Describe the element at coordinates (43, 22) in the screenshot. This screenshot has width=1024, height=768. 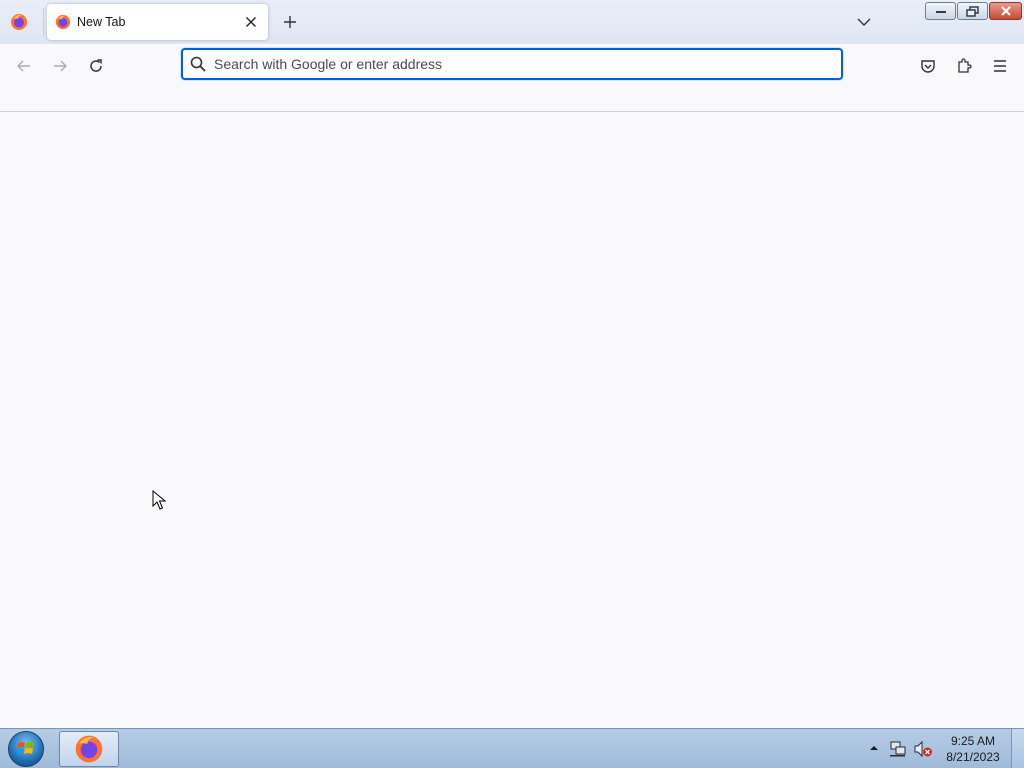
I see `tab-separator` at that location.